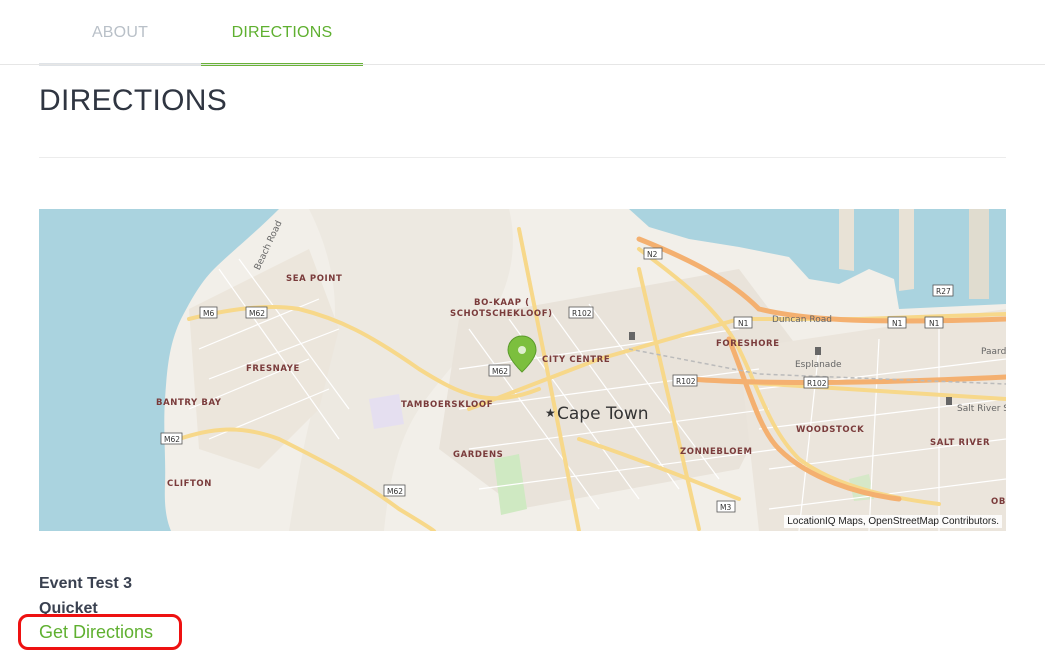  Describe the element at coordinates (716, 452) in the screenshot. I see `label-zonnebloem: ZONNEBLOEM` at that location.